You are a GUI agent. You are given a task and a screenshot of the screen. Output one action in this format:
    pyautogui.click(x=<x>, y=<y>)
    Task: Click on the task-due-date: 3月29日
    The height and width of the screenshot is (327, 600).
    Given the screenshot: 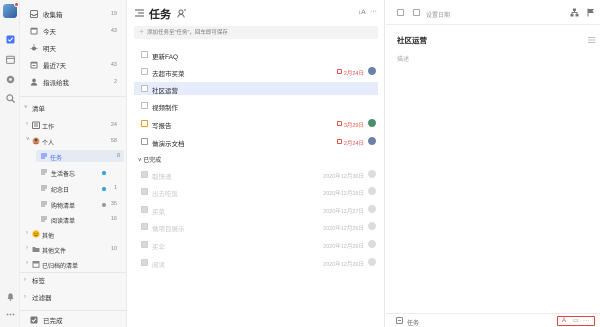 What is the action you would take?
    pyautogui.click(x=353, y=125)
    